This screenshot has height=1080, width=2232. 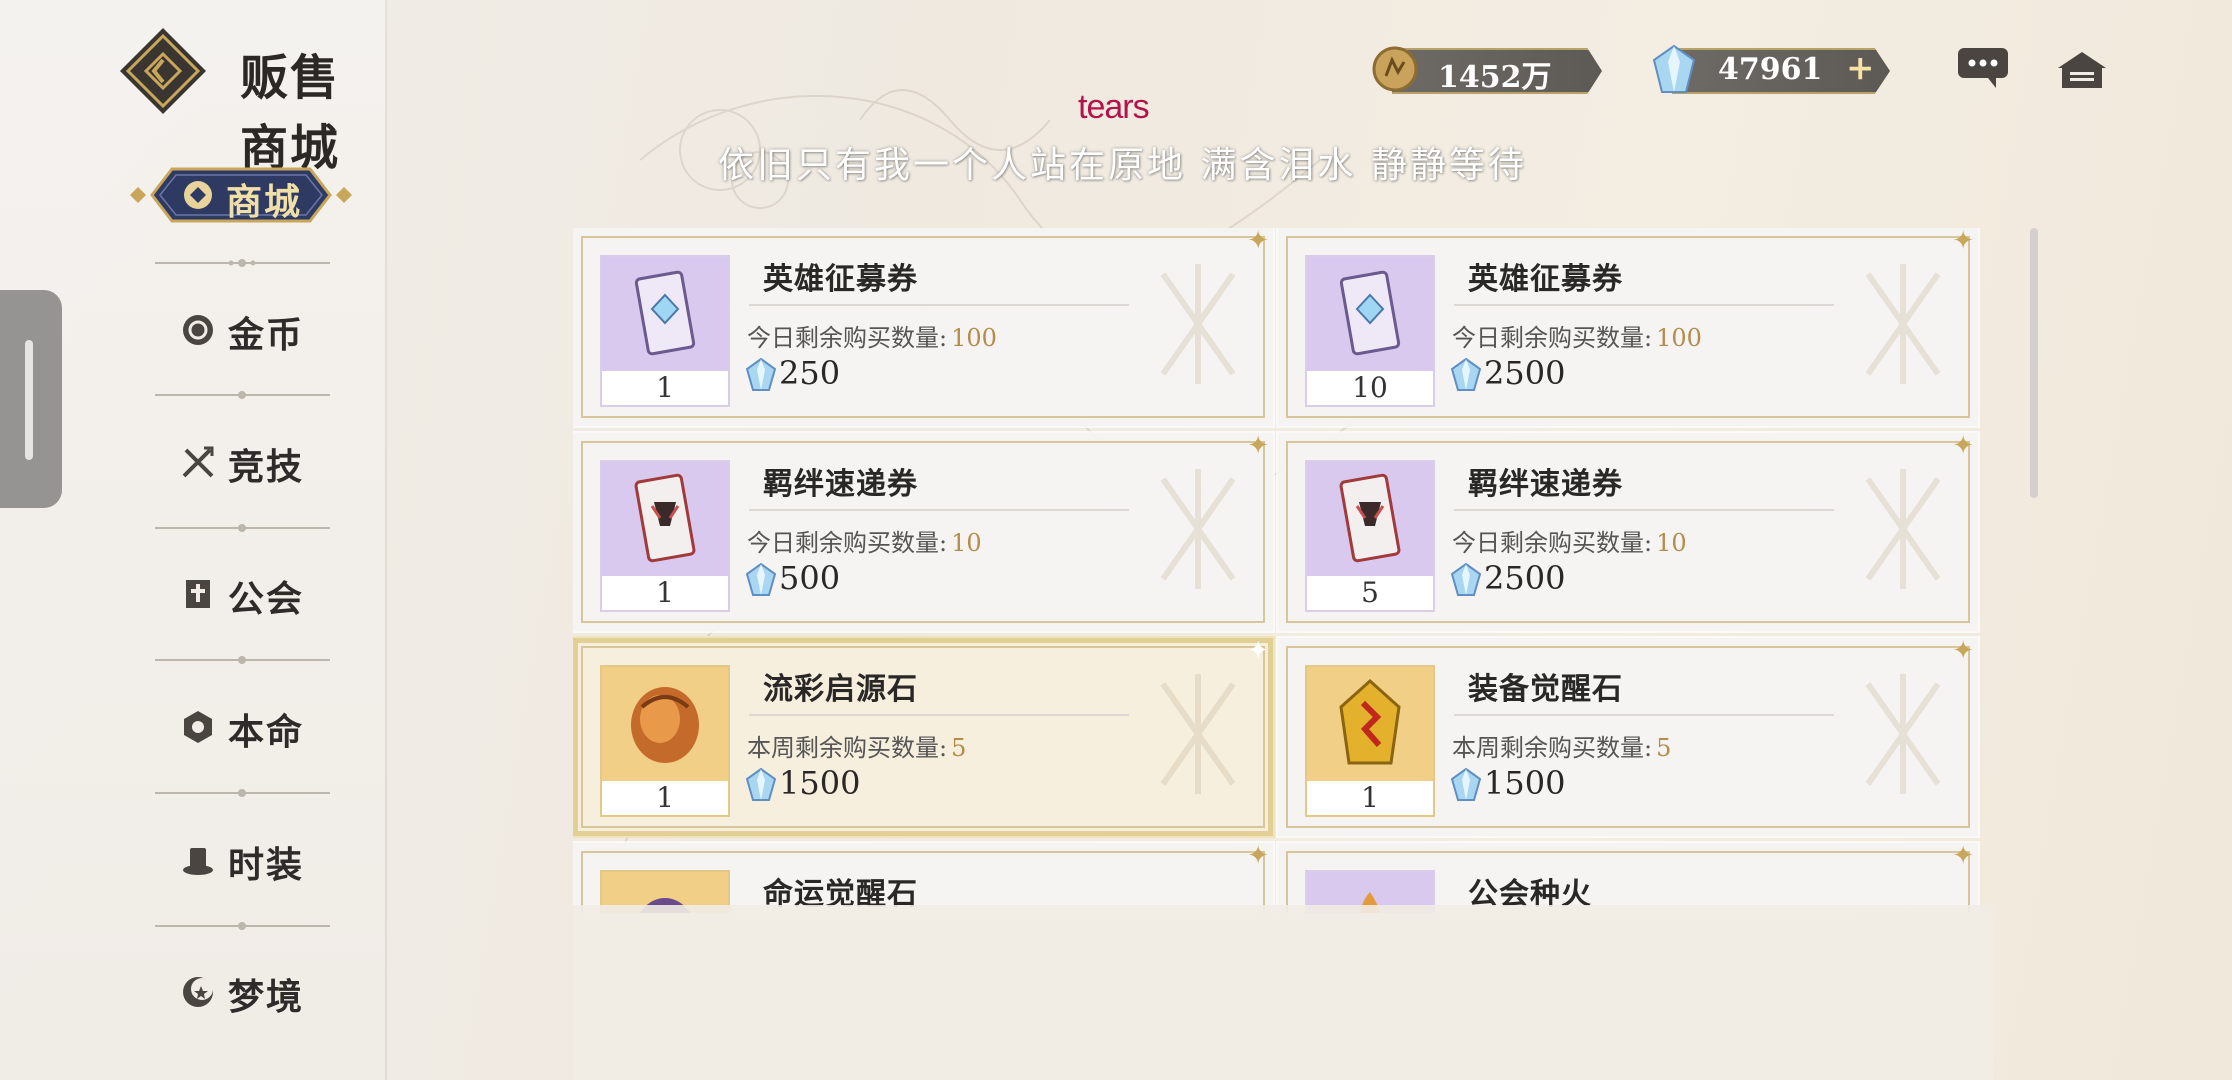 I want to click on sidebar-item-arena: 竞技, so click(x=255, y=462).